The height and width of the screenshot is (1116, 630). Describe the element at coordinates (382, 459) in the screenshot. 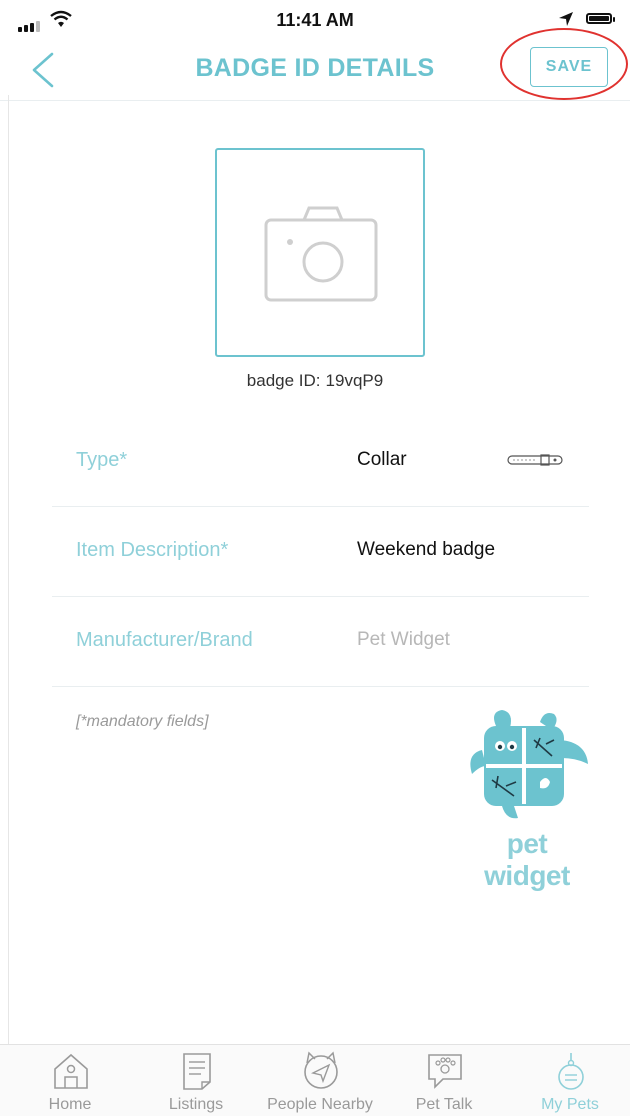

I see `field-value: Collar` at that location.